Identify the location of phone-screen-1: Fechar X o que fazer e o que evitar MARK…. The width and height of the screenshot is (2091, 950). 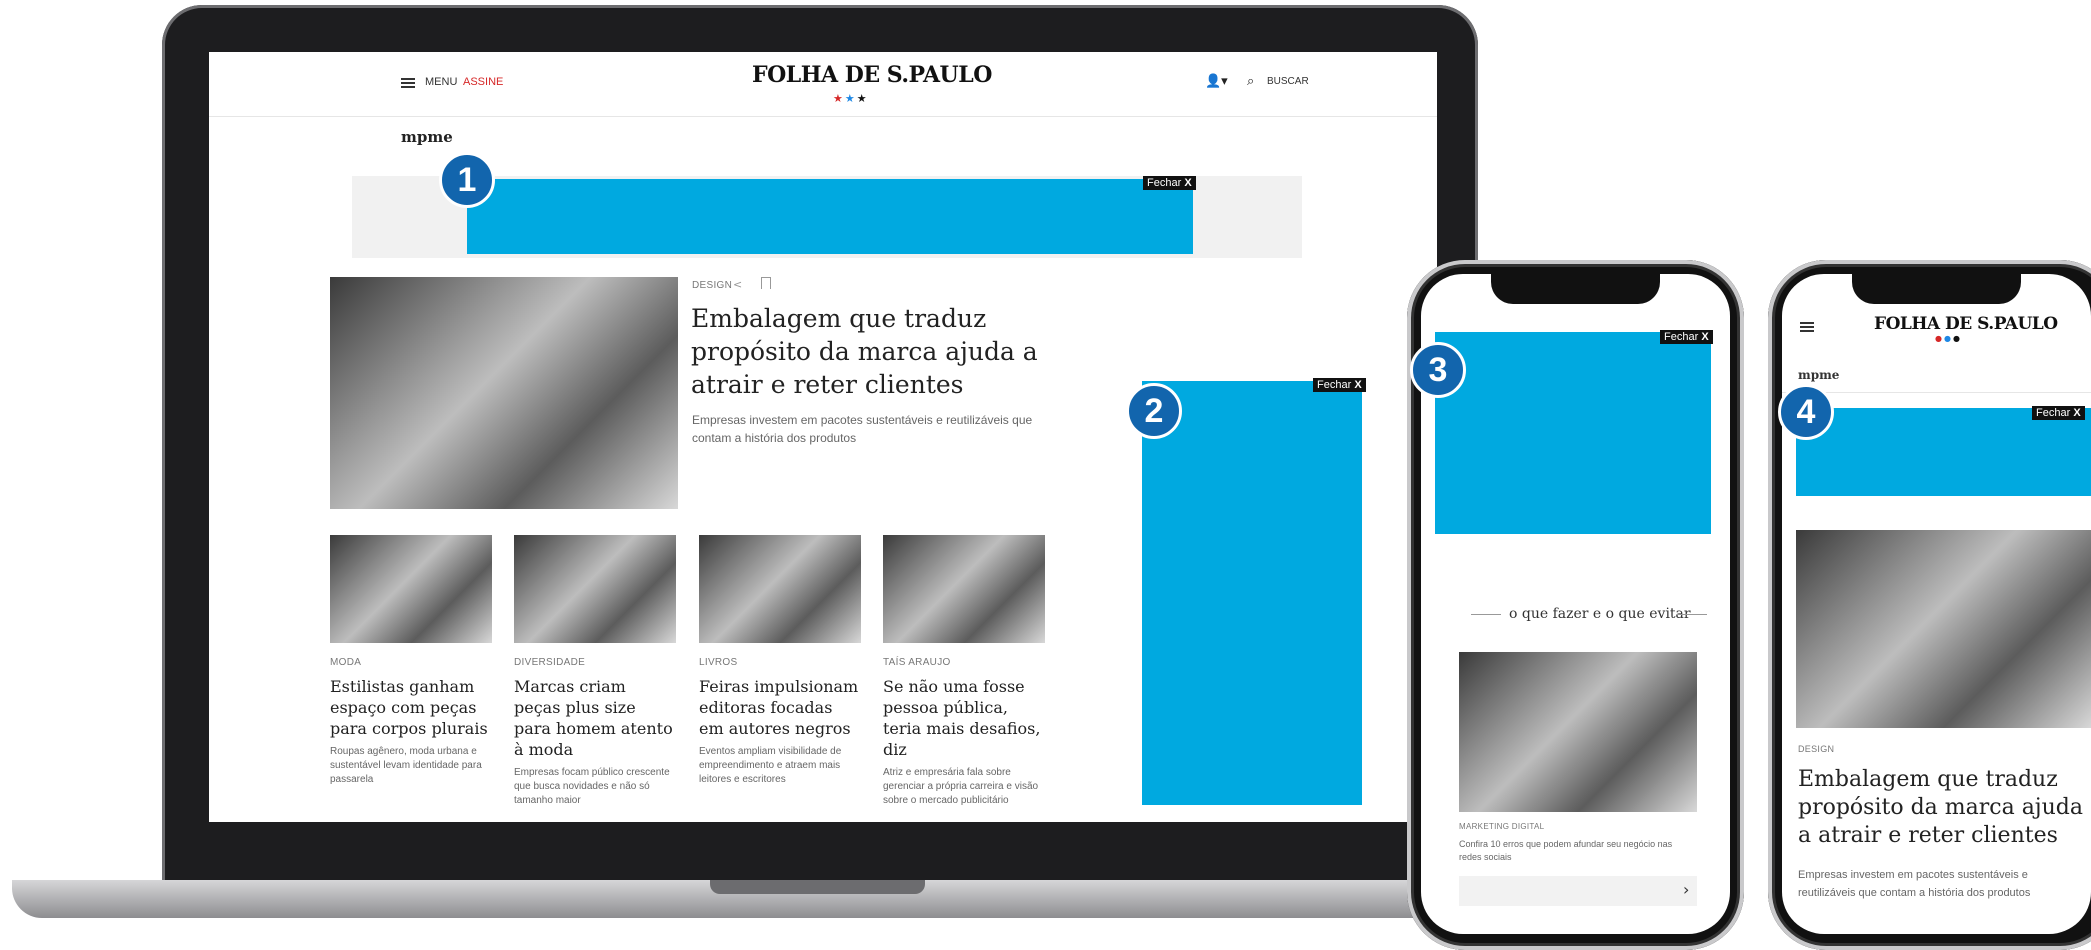
(1575, 604).